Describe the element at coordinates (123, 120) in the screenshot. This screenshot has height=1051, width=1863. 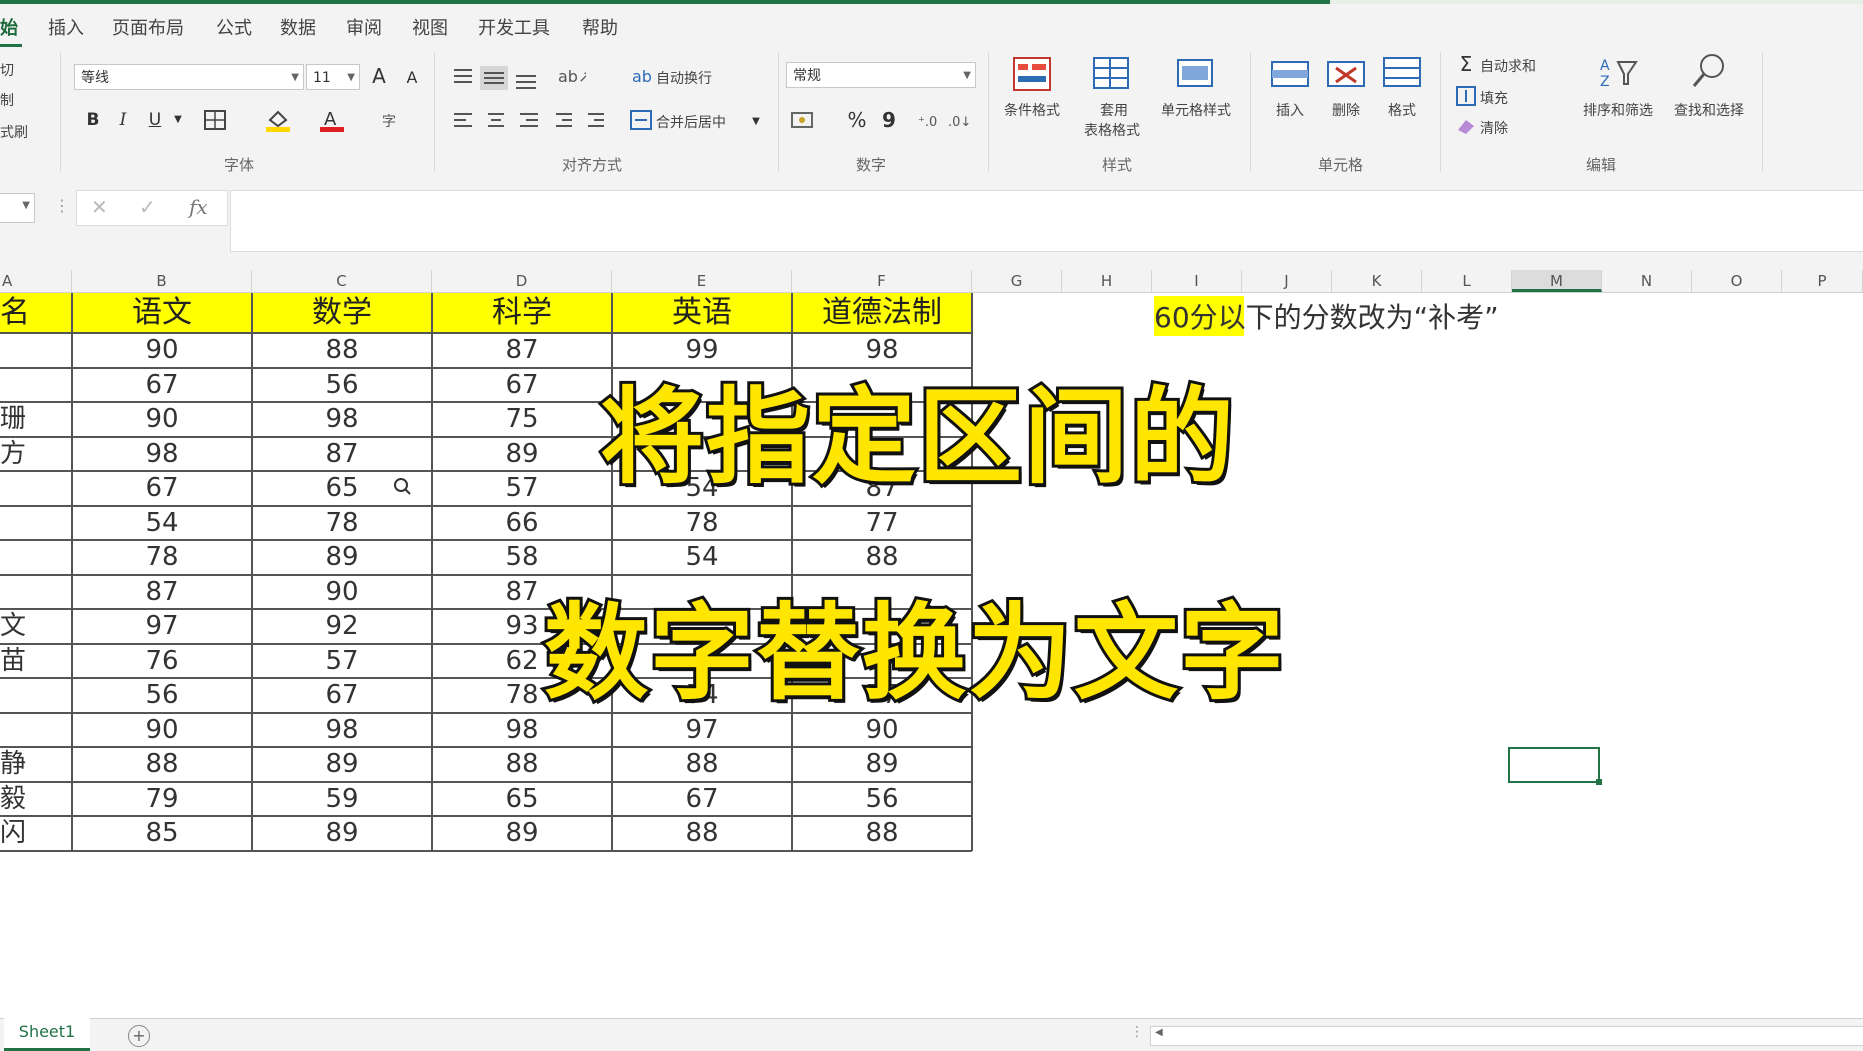
I see `italic-button: I` at that location.